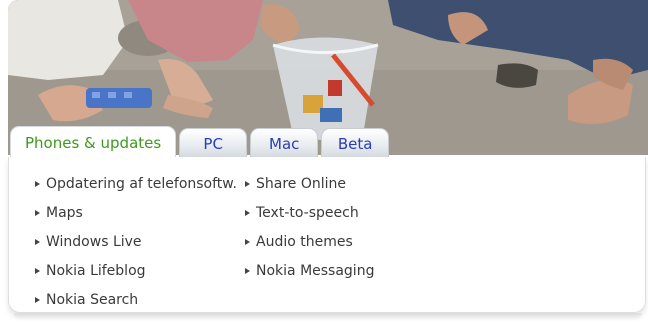  I want to click on link-nokia-lifeblog: Nokia Lifeblog, so click(140, 270).